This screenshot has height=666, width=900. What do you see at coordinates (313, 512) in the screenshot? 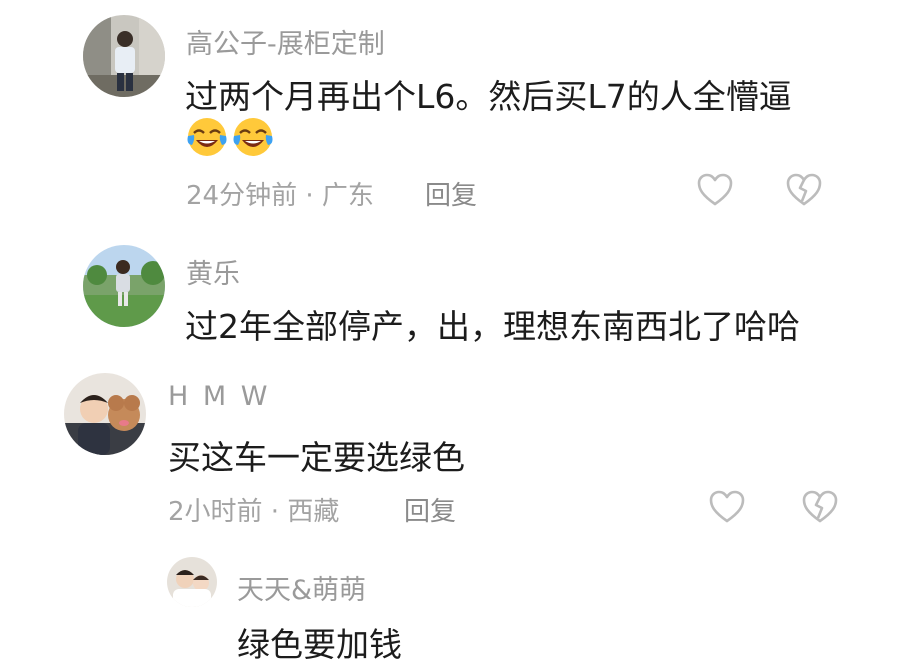
I see `location: 西藏` at bounding box center [313, 512].